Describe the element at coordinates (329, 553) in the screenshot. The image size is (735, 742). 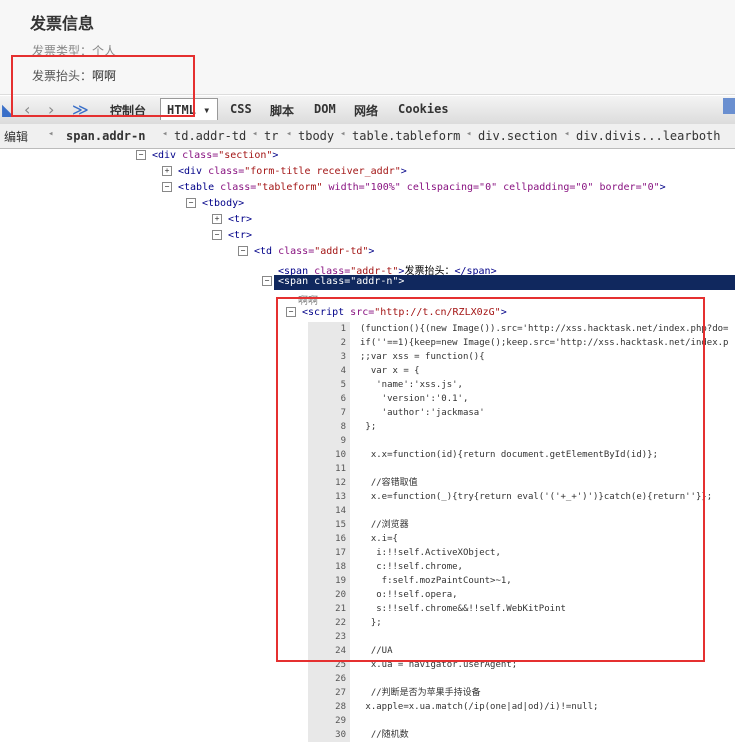
I see `line-number: 17` at that location.